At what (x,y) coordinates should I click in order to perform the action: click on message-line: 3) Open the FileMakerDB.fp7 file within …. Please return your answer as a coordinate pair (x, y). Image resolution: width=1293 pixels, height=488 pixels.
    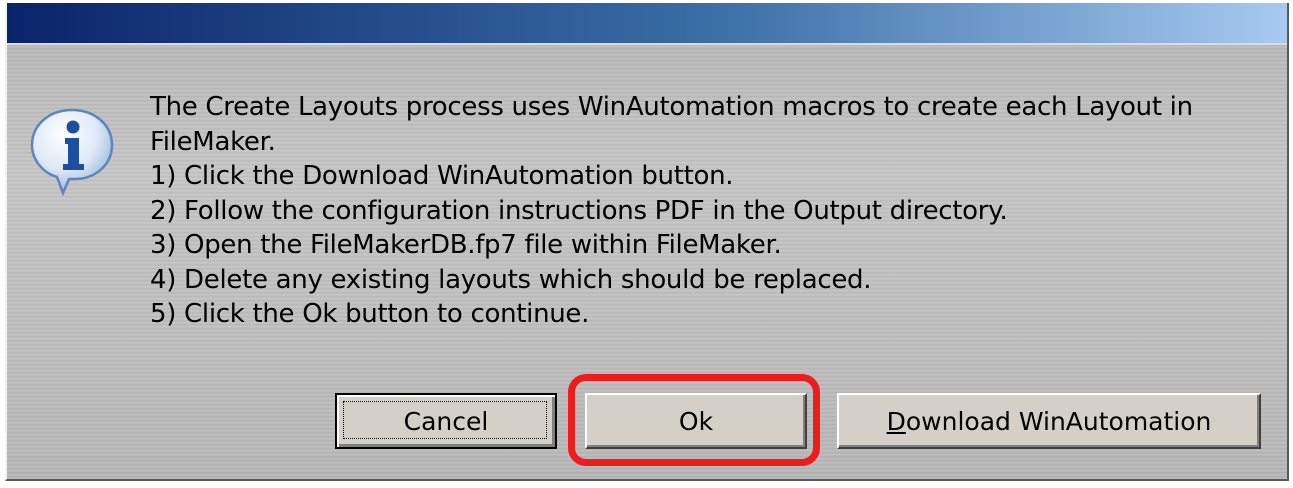
    Looking at the image, I should click on (466, 245).